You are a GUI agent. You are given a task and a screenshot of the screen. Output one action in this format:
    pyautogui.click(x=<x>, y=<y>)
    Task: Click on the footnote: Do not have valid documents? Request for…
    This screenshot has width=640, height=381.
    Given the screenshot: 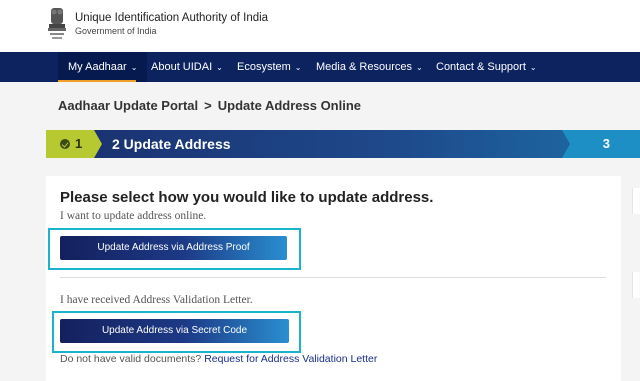 What is the action you would take?
    pyautogui.click(x=218, y=359)
    